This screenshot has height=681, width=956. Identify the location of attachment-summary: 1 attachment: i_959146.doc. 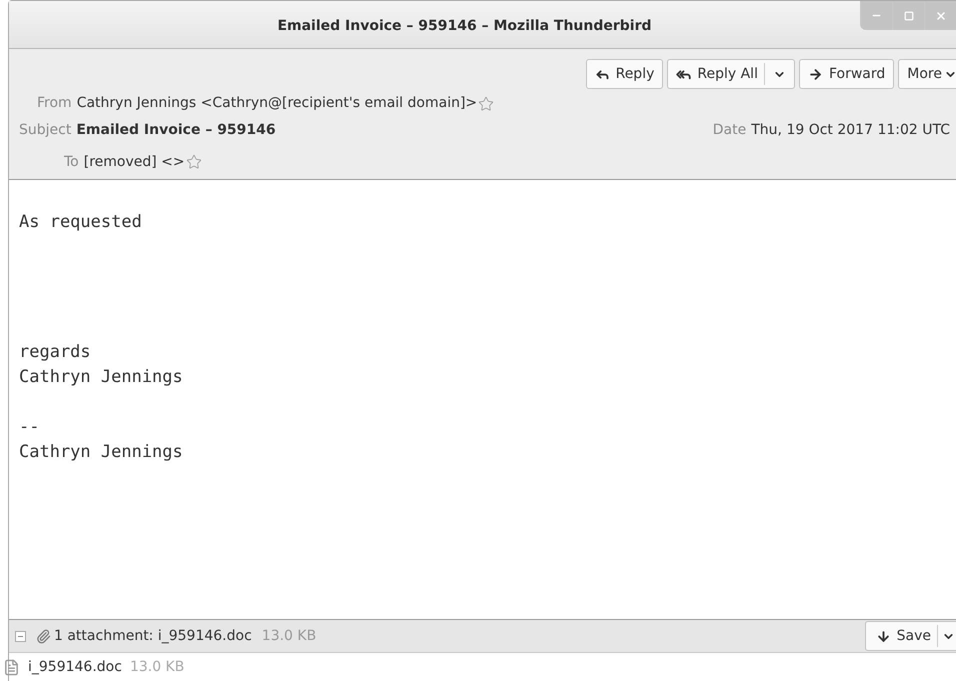
(153, 636).